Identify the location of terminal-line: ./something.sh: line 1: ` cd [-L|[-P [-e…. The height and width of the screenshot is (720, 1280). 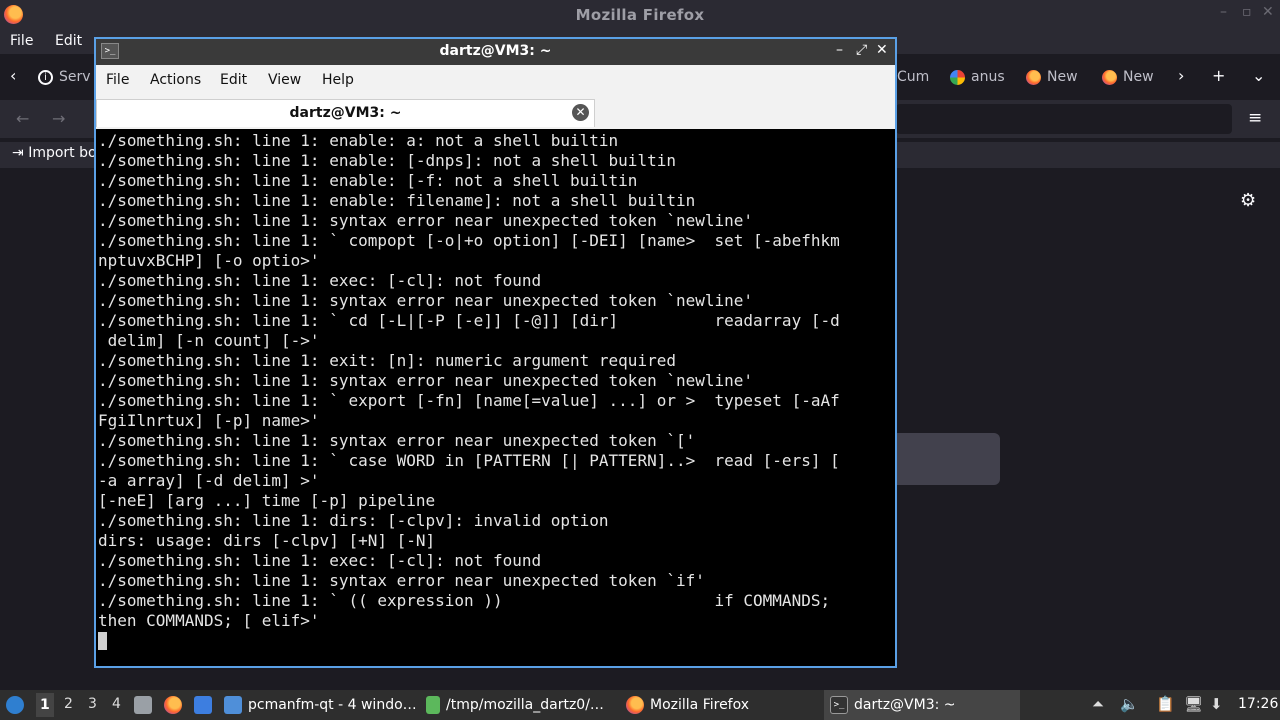
(469, 320).